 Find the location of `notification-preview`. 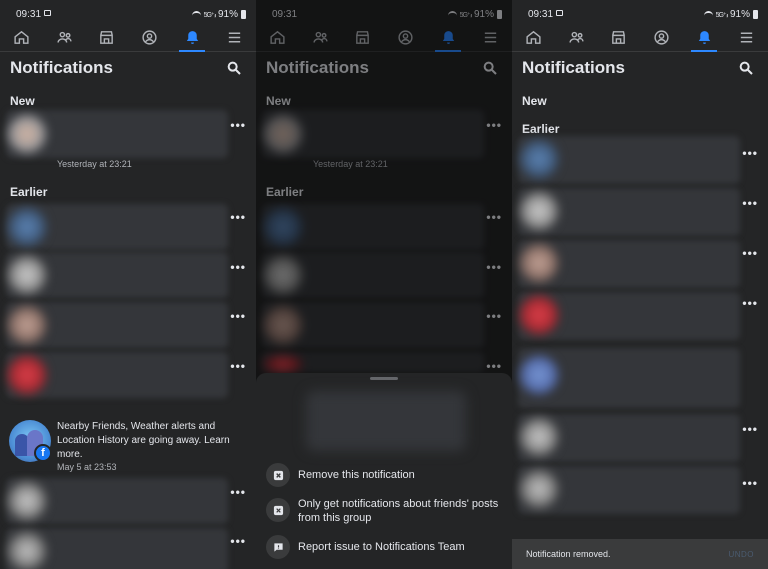

notification-preview is located at coordinates (386, 421).